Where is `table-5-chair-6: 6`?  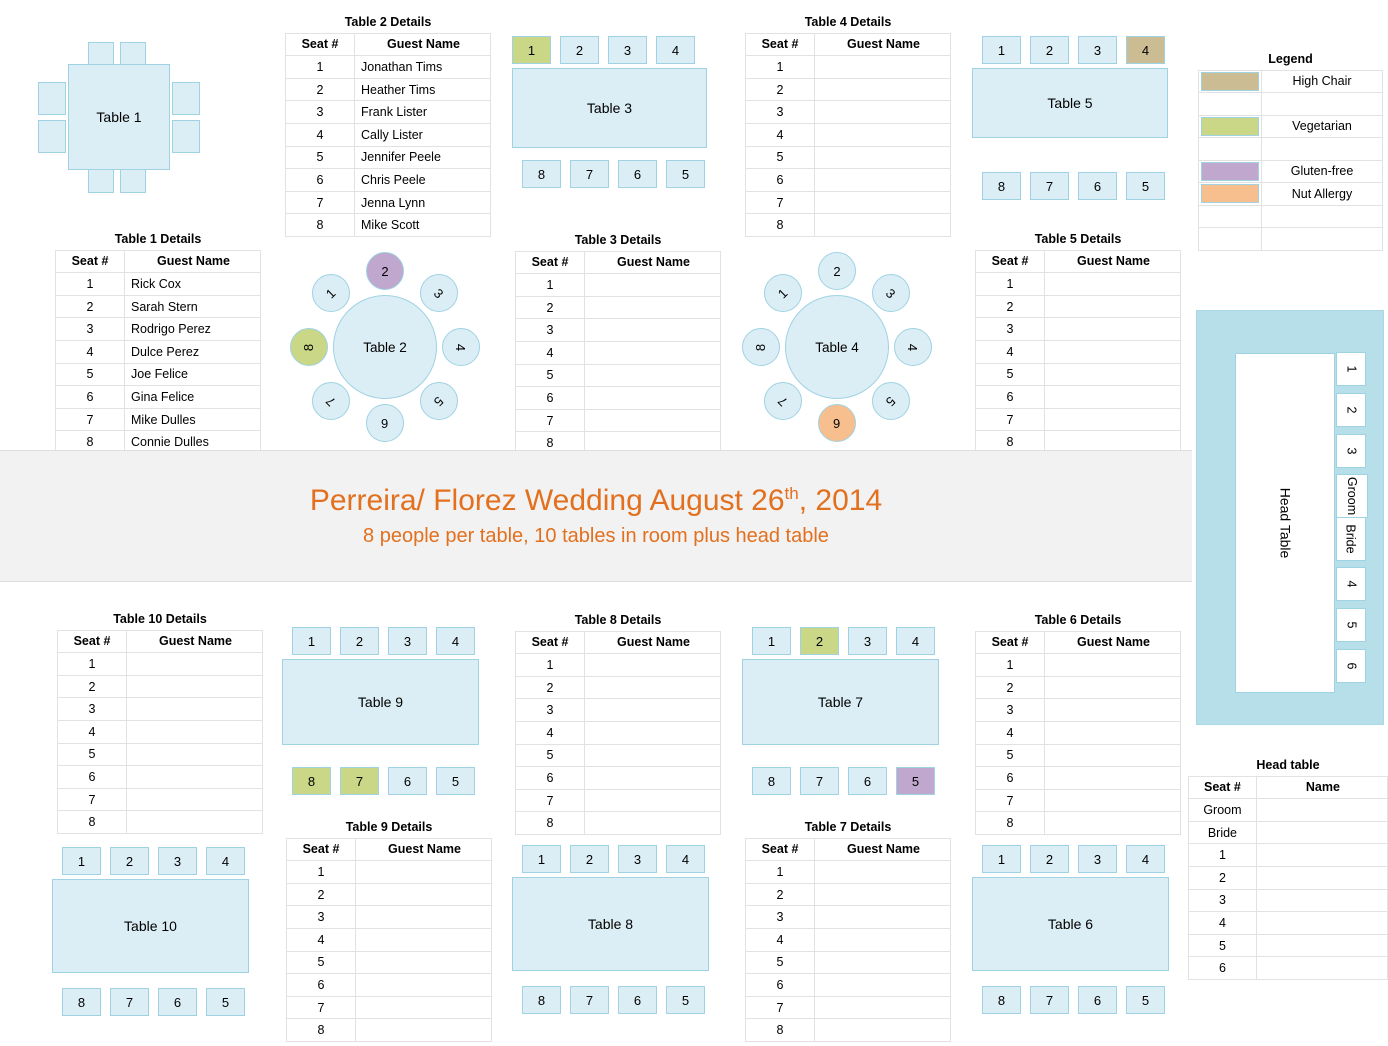 table-5-chair-6: 6 is located at coordinates (1097, 186).